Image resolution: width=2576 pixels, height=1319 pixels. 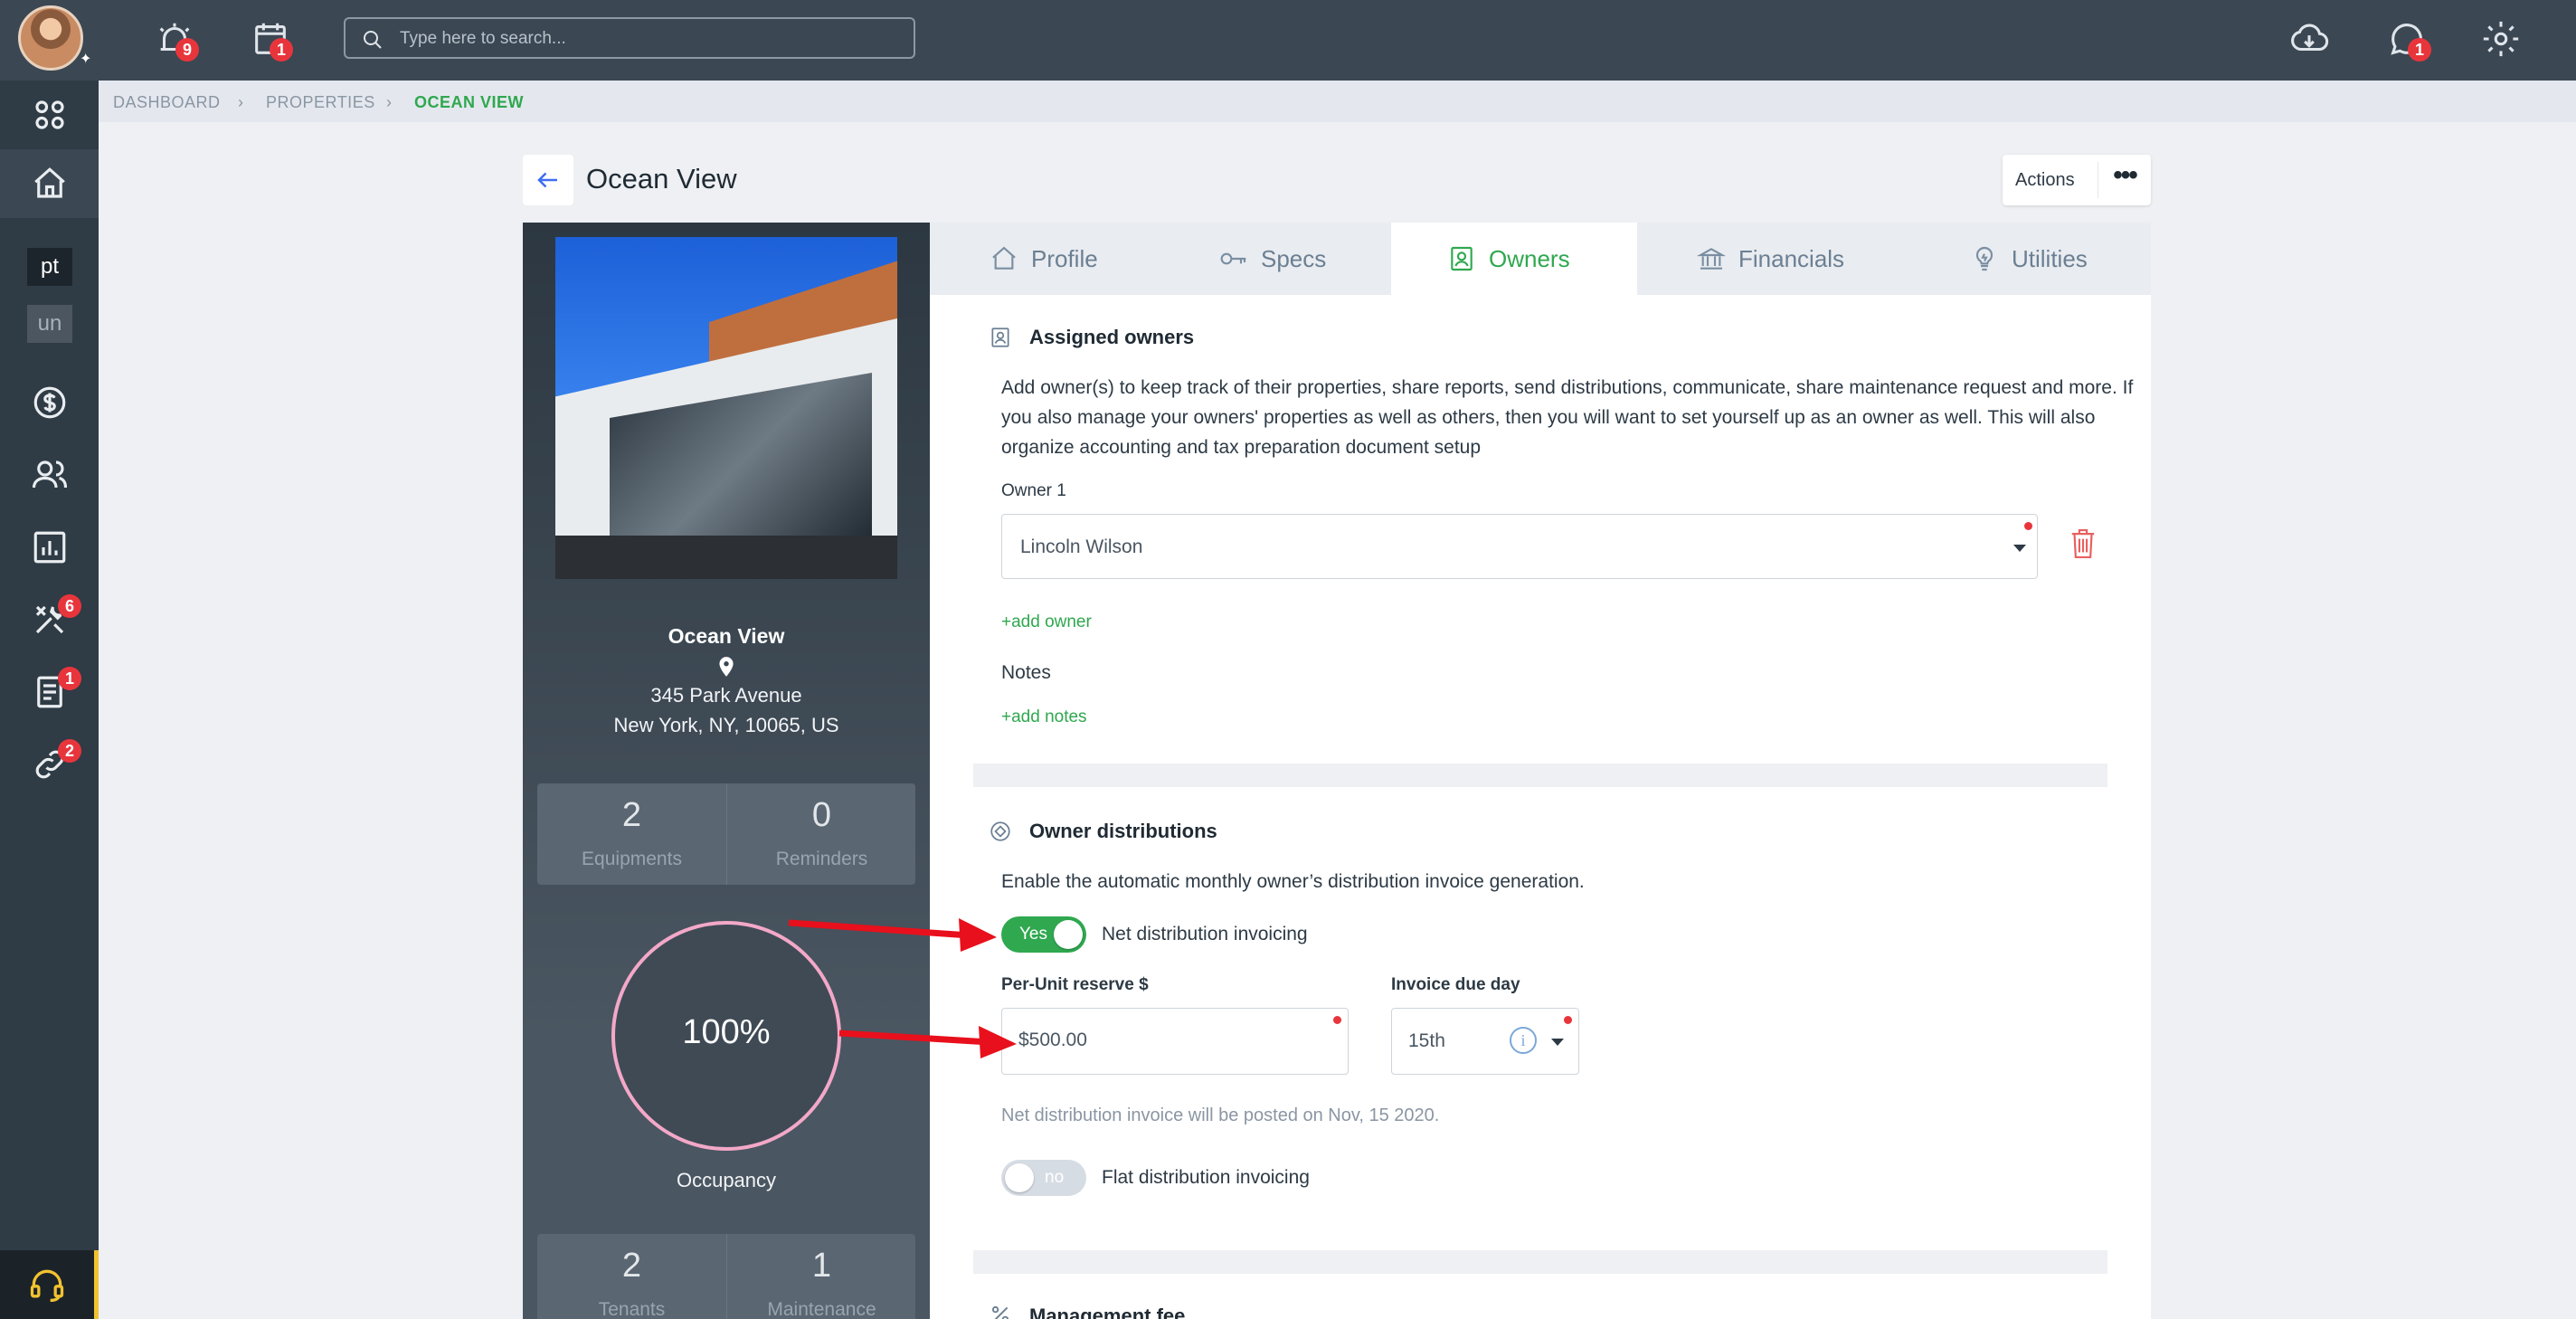 What do you see at coordinates (903, 988) in the screenshot?
I see `annotation-arrows` at bounding box center [903, 988].